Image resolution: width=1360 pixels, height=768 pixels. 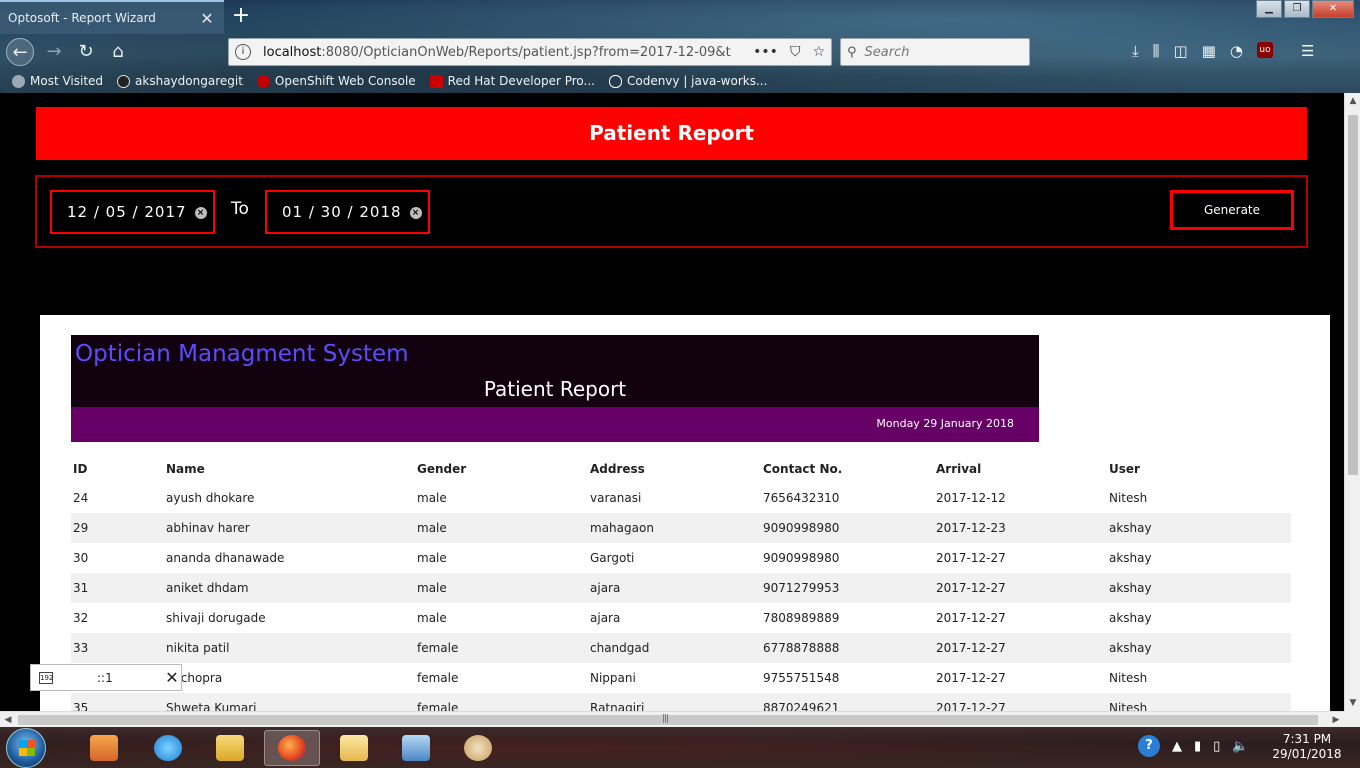 What do you see at coordinates (180, 81) in the screenshot?
I see `bookmark-item: akshaydongaregit` at bounding box center [180, 81].